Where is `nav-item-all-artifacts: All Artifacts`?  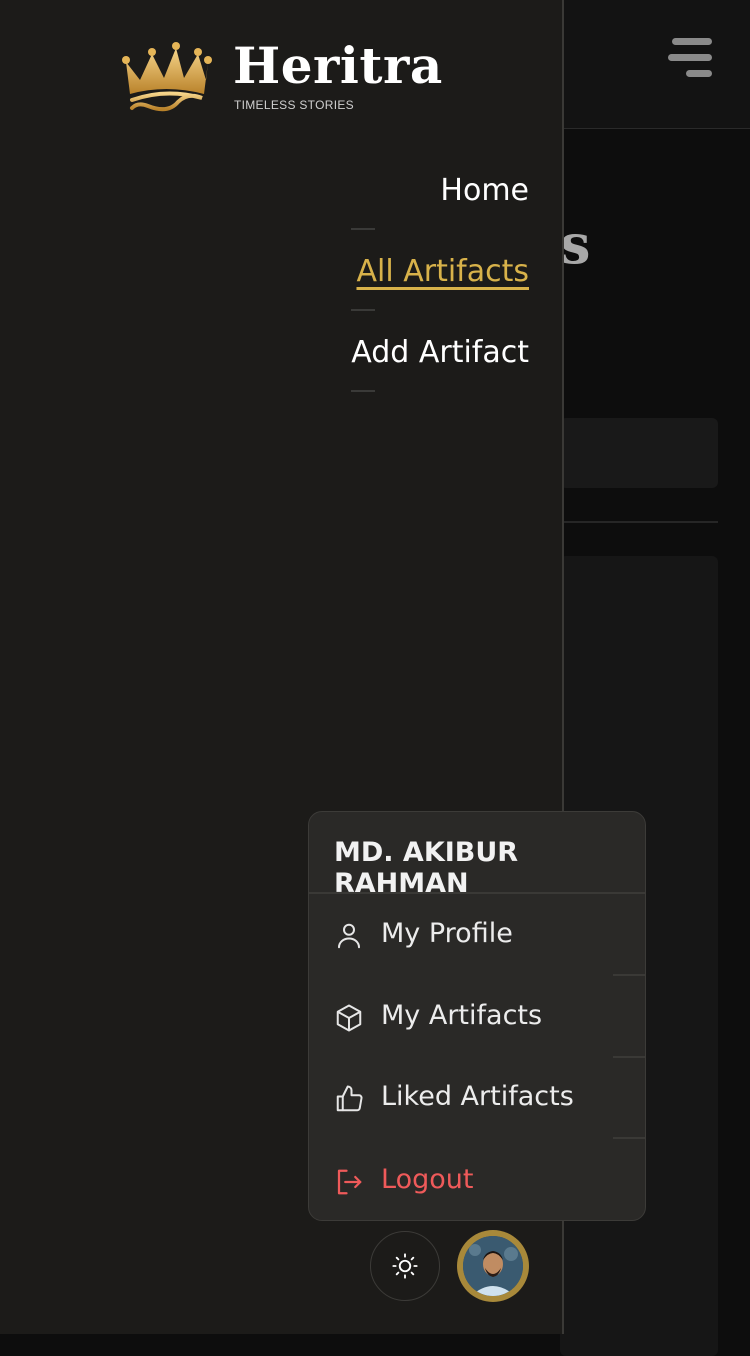
nav-item-all-artifacts: All Artifacts is located at coordinates (440, 289).